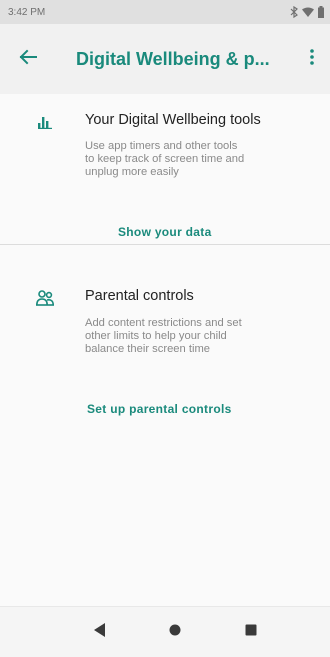 The image size is (330, 657). Describe the element at coordinates (27, 12) in the screenshot. I see `status-time: 3:42 PM` at that location.